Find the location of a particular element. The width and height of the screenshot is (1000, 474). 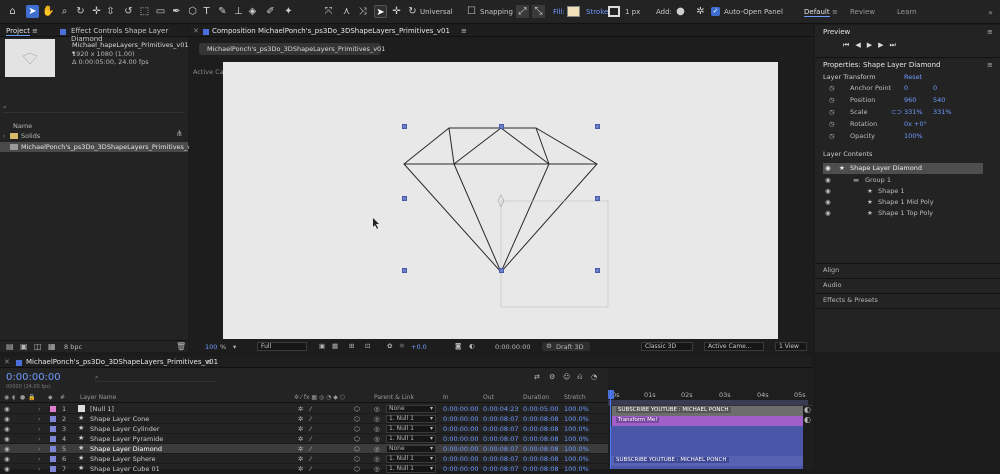

out-header: Out is located at coordinates (488, 397).